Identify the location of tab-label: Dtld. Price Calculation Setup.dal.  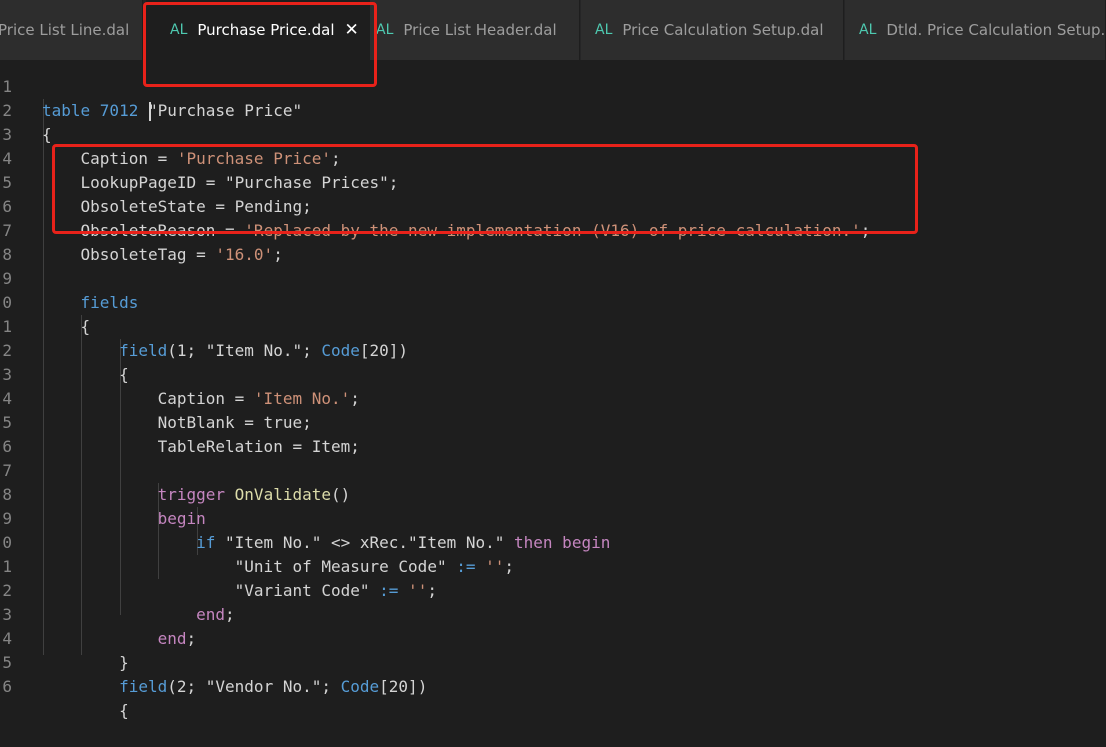
(996, 30).